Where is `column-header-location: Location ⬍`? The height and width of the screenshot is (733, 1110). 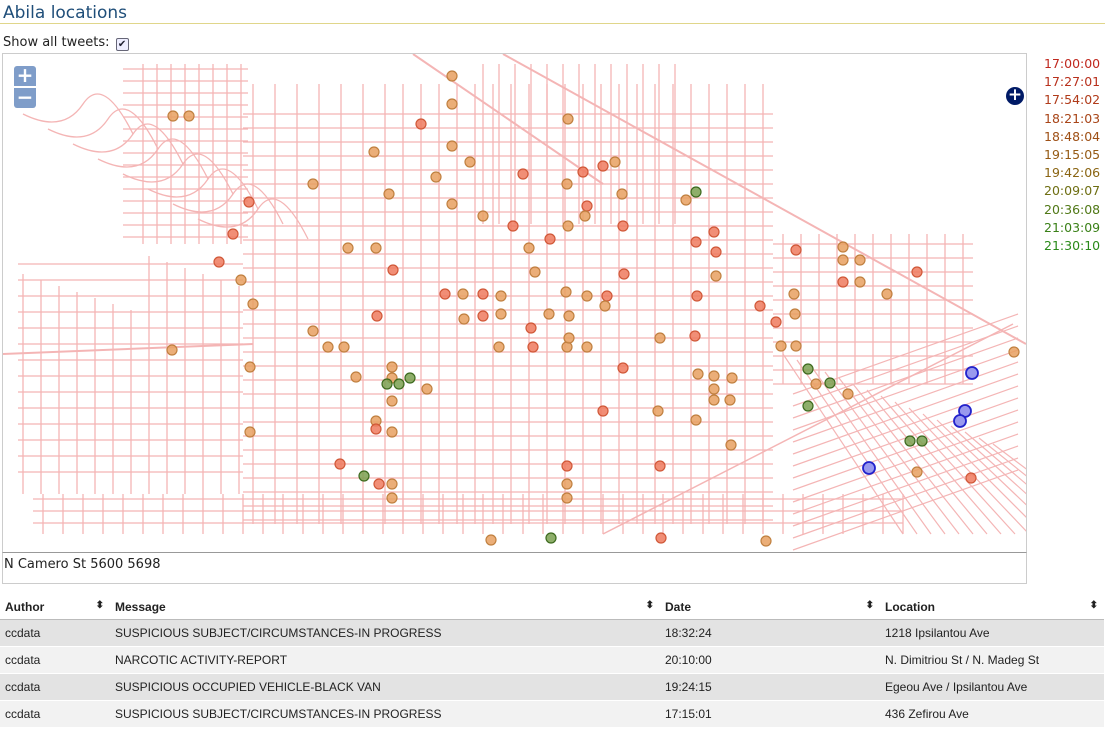 column-header-location: Location ⬍ is located at coordinates (992, 607).